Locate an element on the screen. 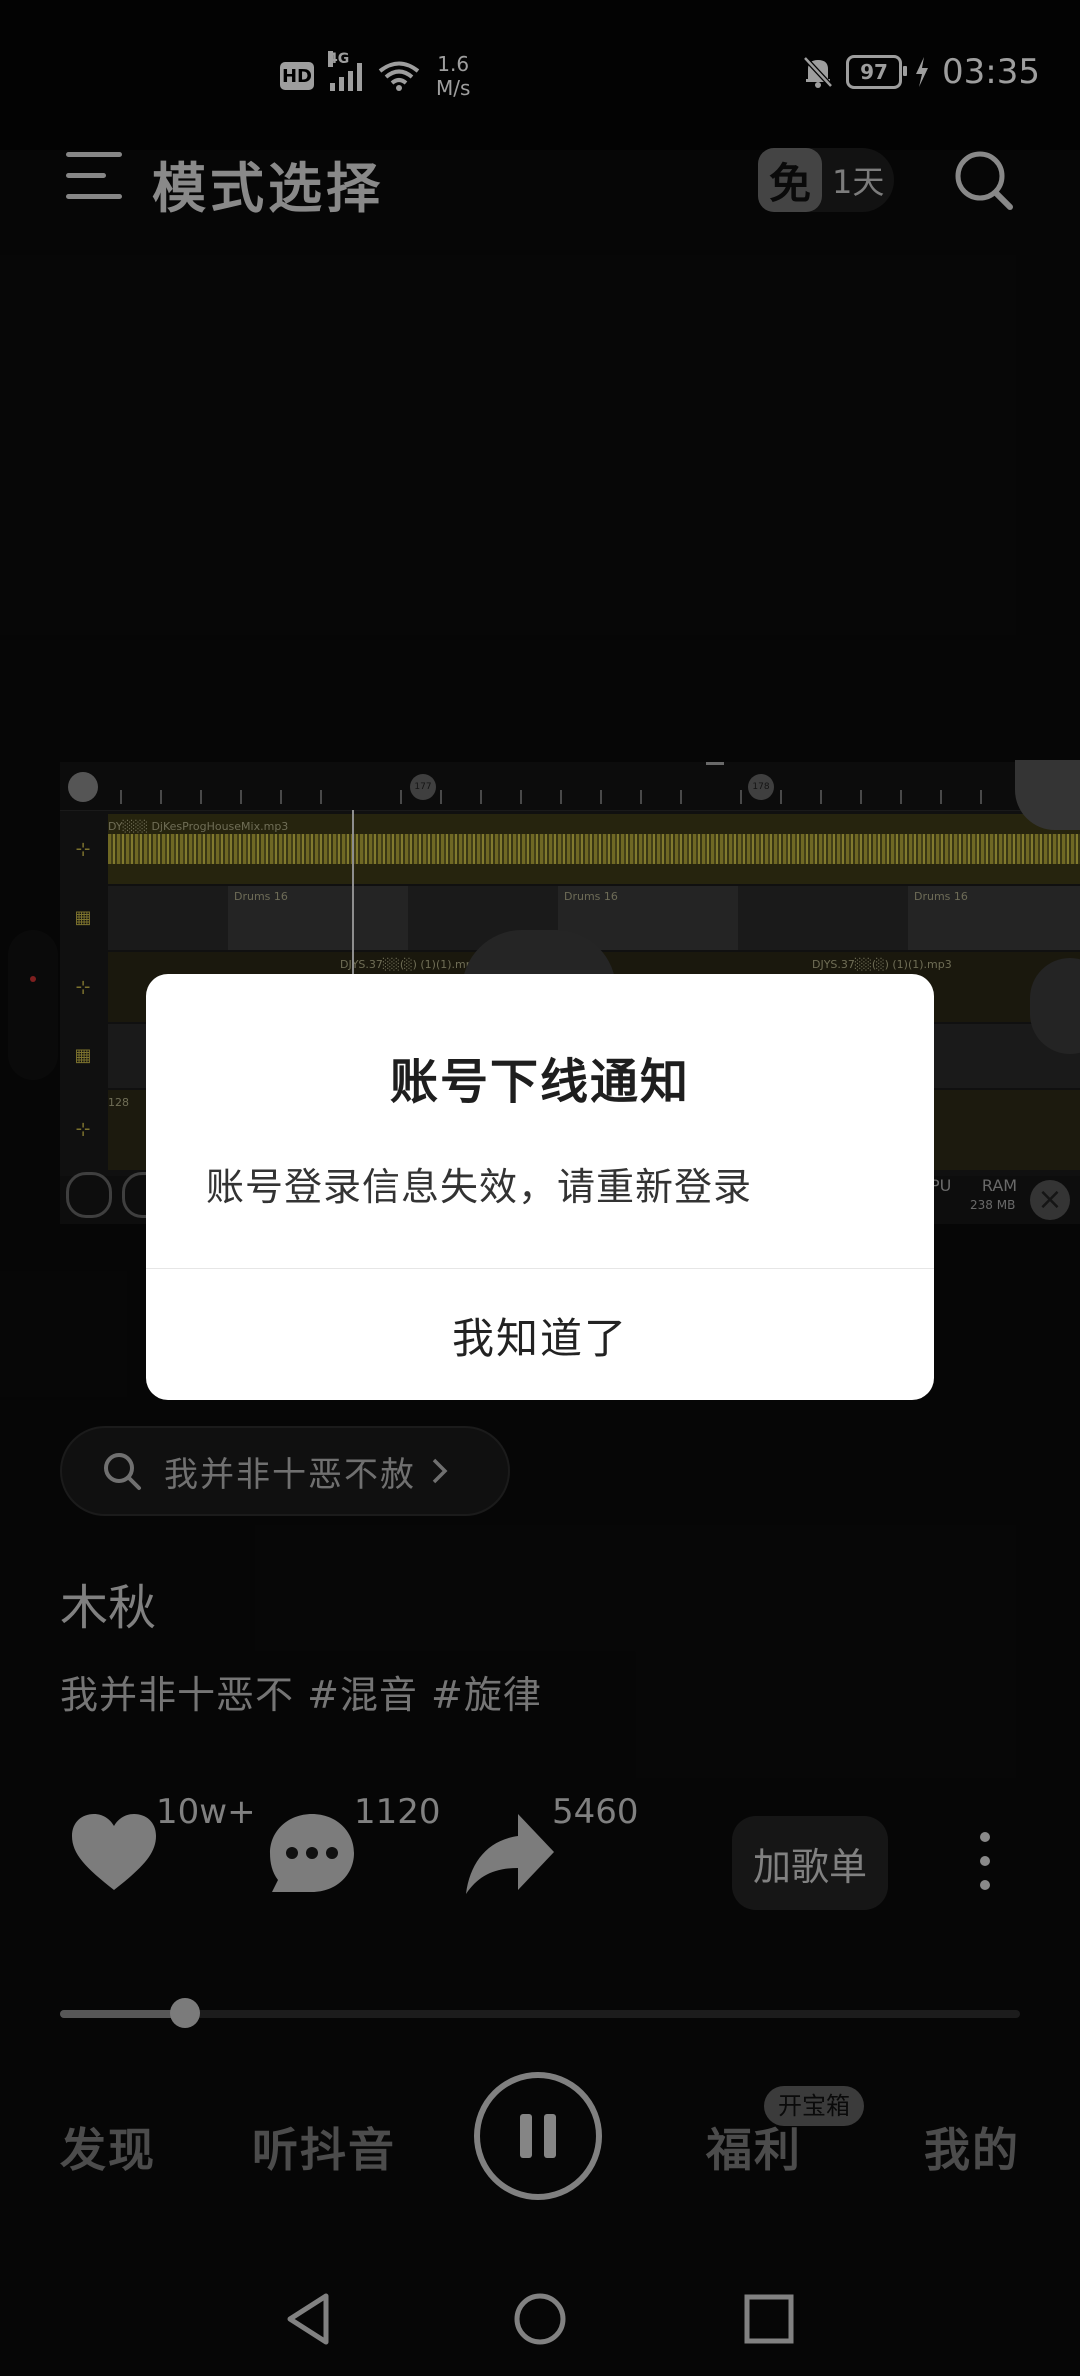 This screenshot has width=1080, height=2376. dialog-message: 账号登录信息失效，请重新登录 is located at coordinates (479, 1187).